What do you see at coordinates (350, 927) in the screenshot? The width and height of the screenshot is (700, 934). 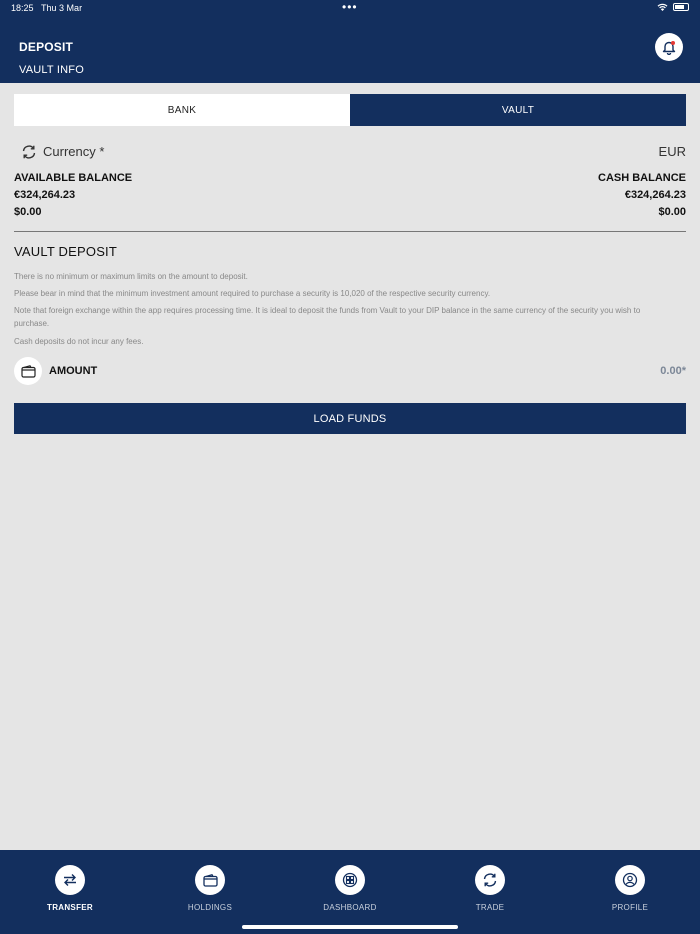 I see `home-indicator` at bounding box center [350, 927].